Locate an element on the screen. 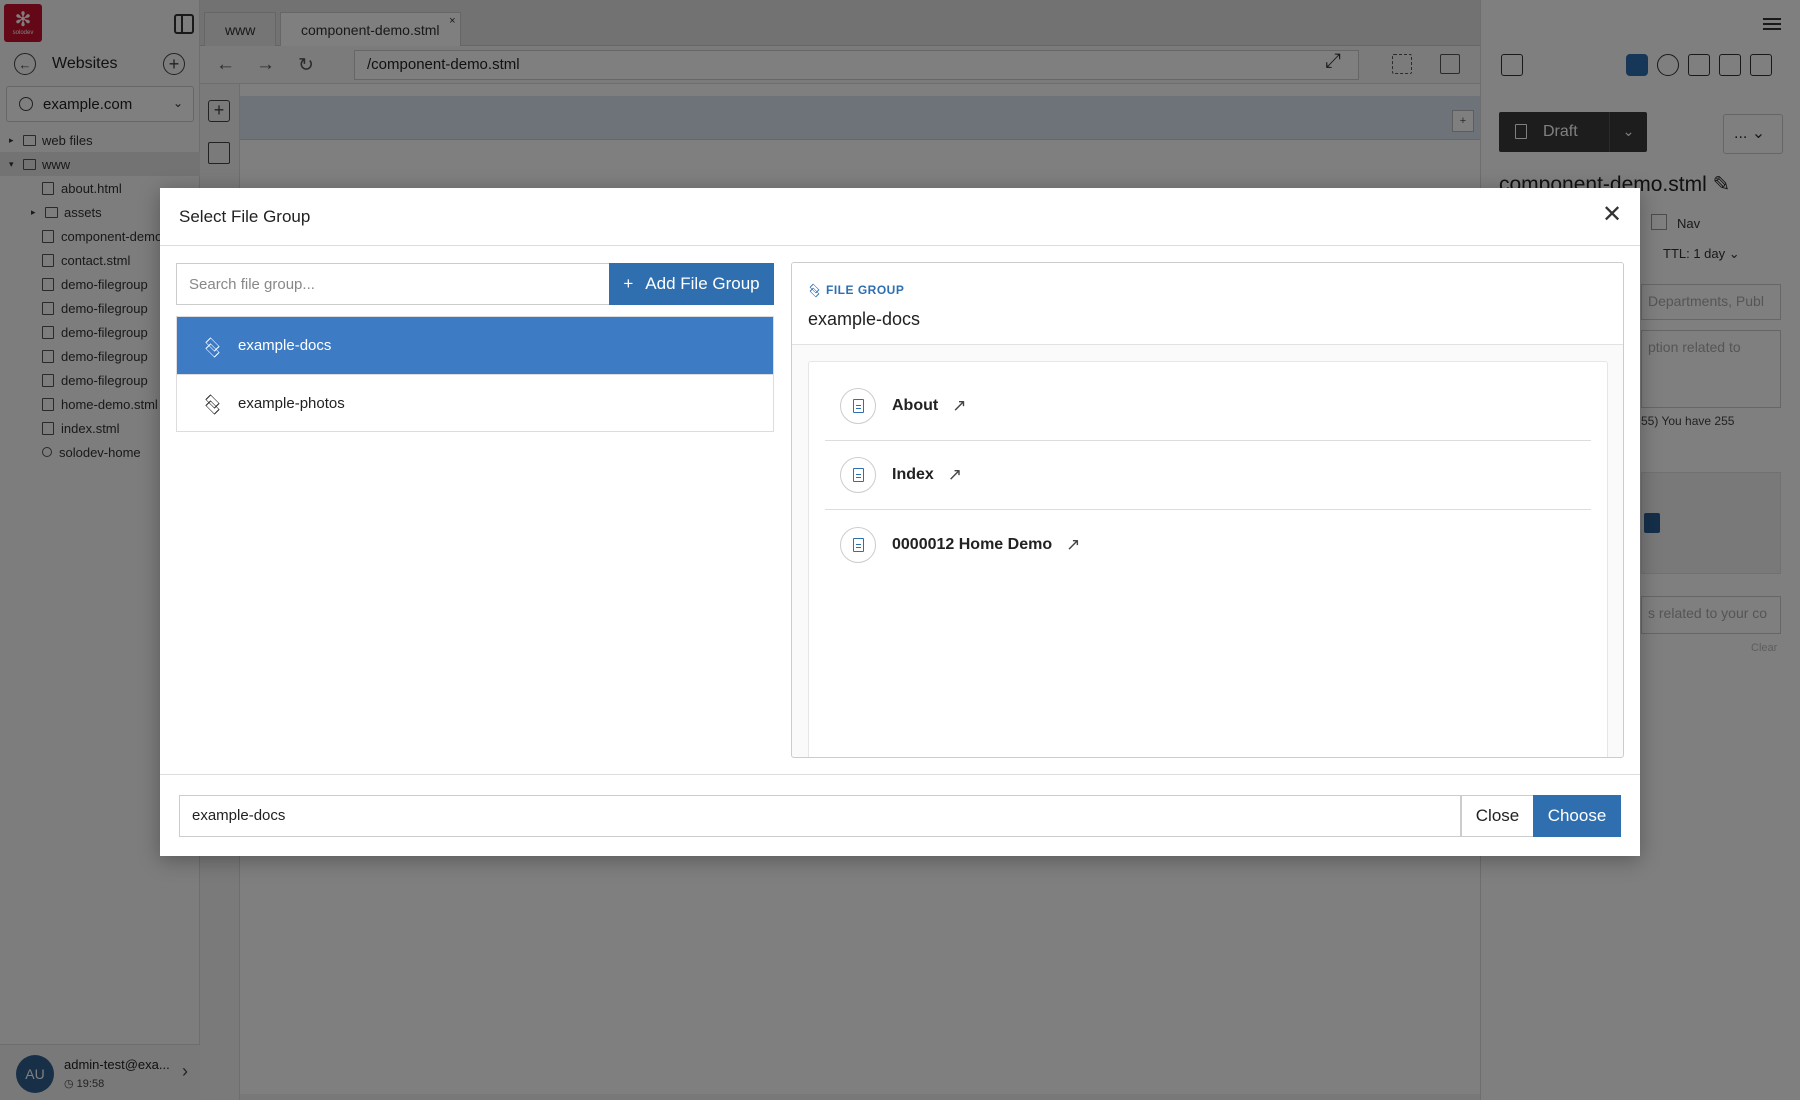  group-item-example-photos: example-photos is located at coordinates (475, 402).